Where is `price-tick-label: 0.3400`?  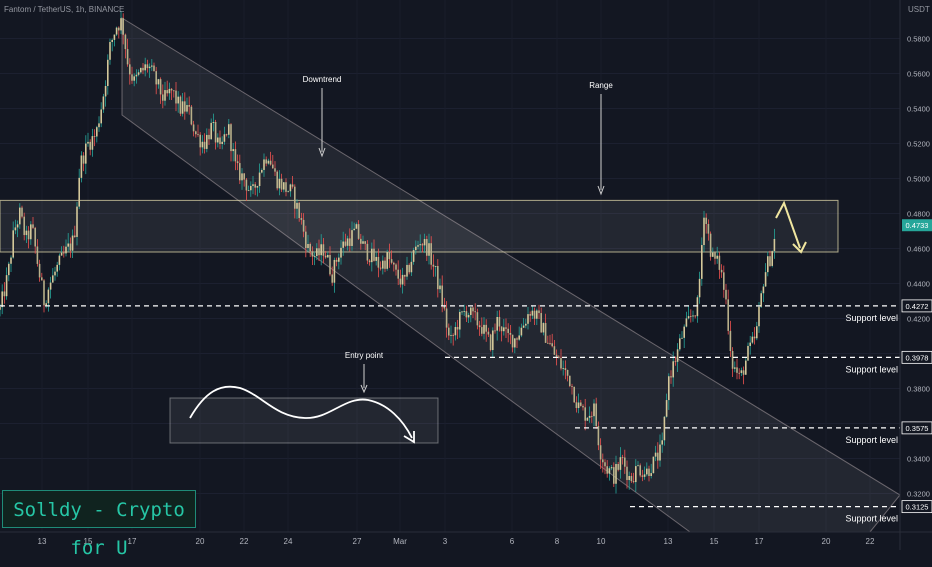
price-tick-label: 0.3400 is located at coordinates (918, 459).